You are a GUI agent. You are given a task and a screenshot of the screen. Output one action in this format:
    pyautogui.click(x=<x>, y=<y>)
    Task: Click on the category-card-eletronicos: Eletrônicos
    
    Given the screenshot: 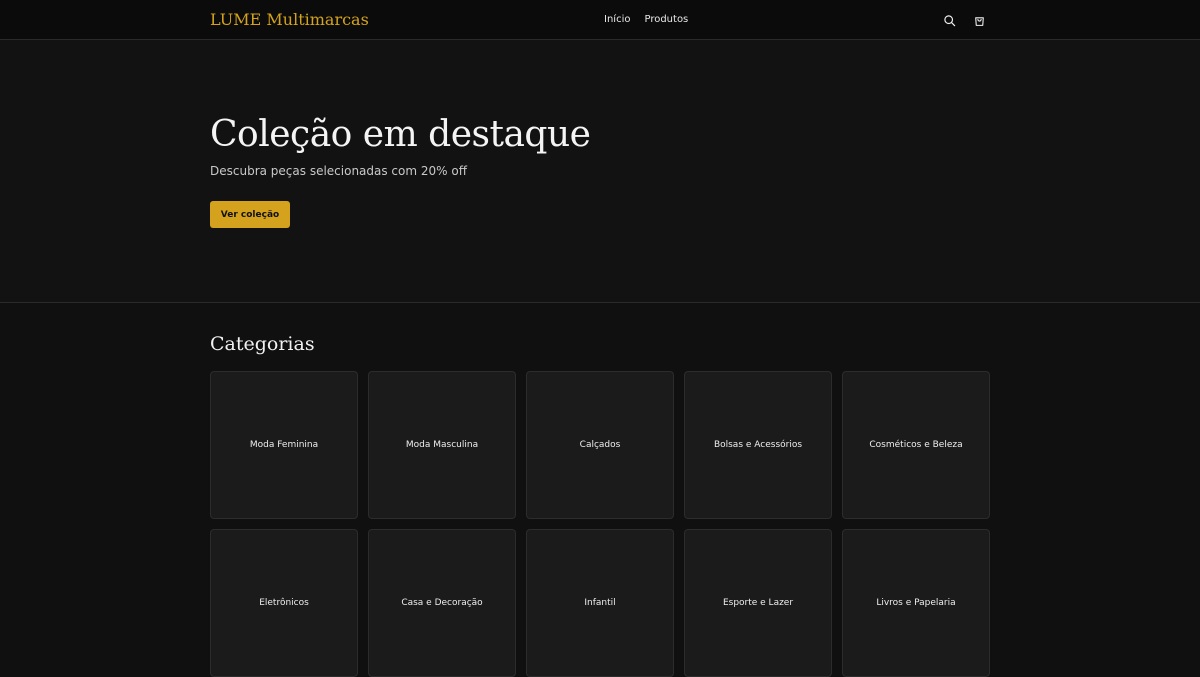 What is the action you would take?
    pyautogui.click(x=284, y=603)
    